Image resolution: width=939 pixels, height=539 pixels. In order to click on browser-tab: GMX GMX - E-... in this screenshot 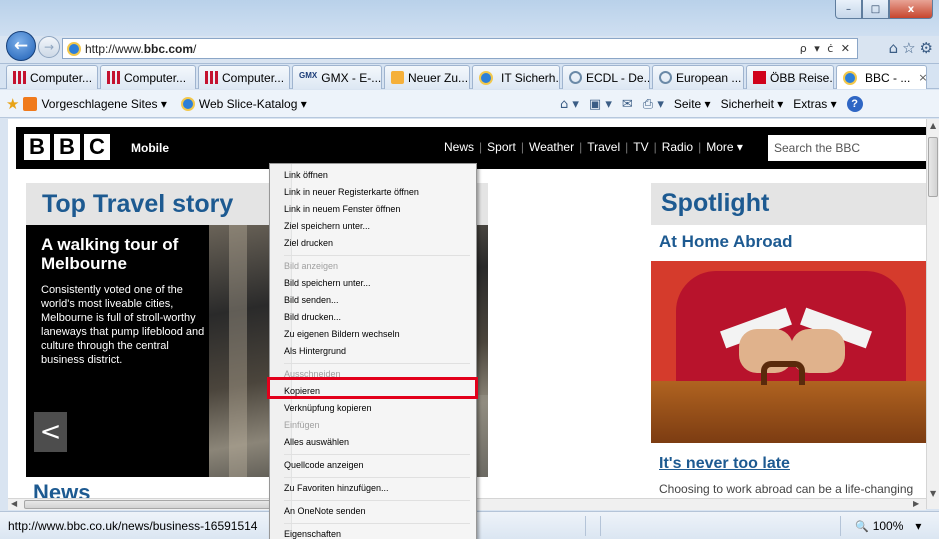, I will do `click(337, 77)`.